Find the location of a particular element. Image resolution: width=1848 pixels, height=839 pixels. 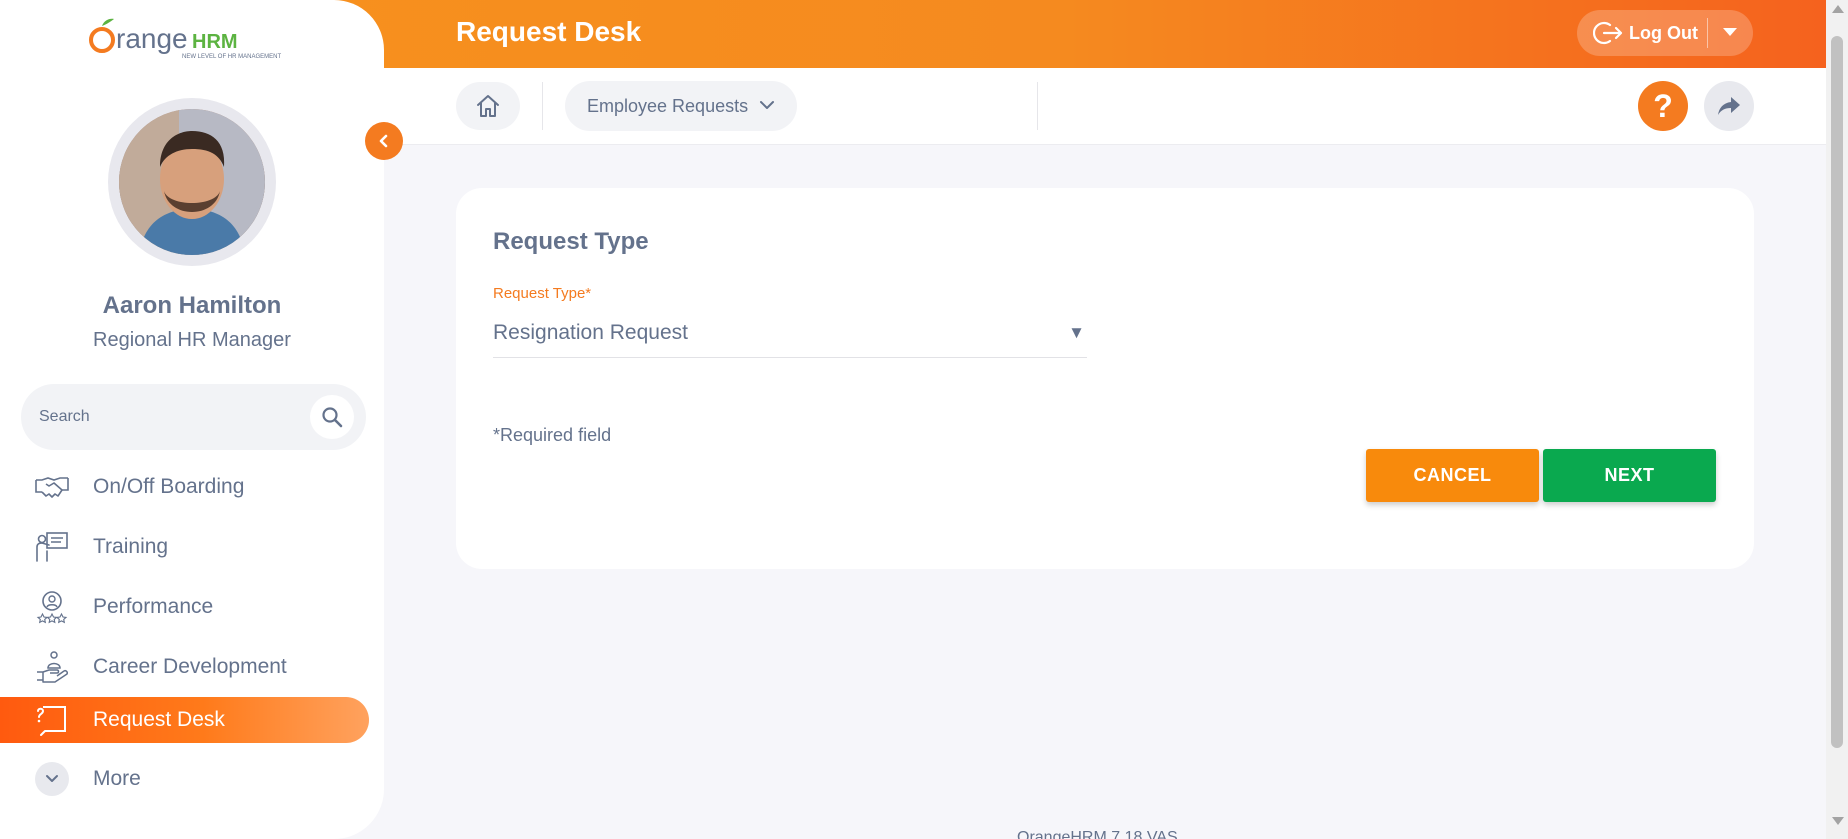

help-button: ? is located at coordinates (1663, 106).